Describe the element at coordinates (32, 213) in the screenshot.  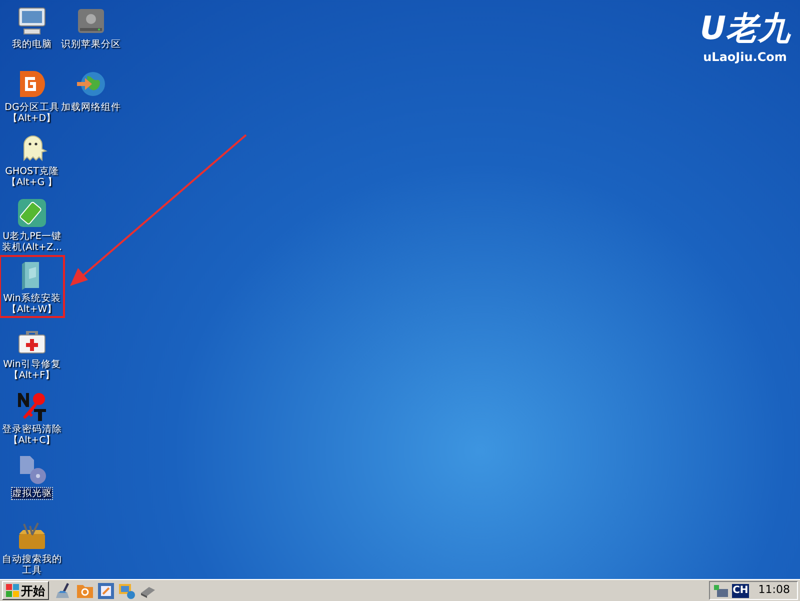
I see `usb-drive-icon` at that location.